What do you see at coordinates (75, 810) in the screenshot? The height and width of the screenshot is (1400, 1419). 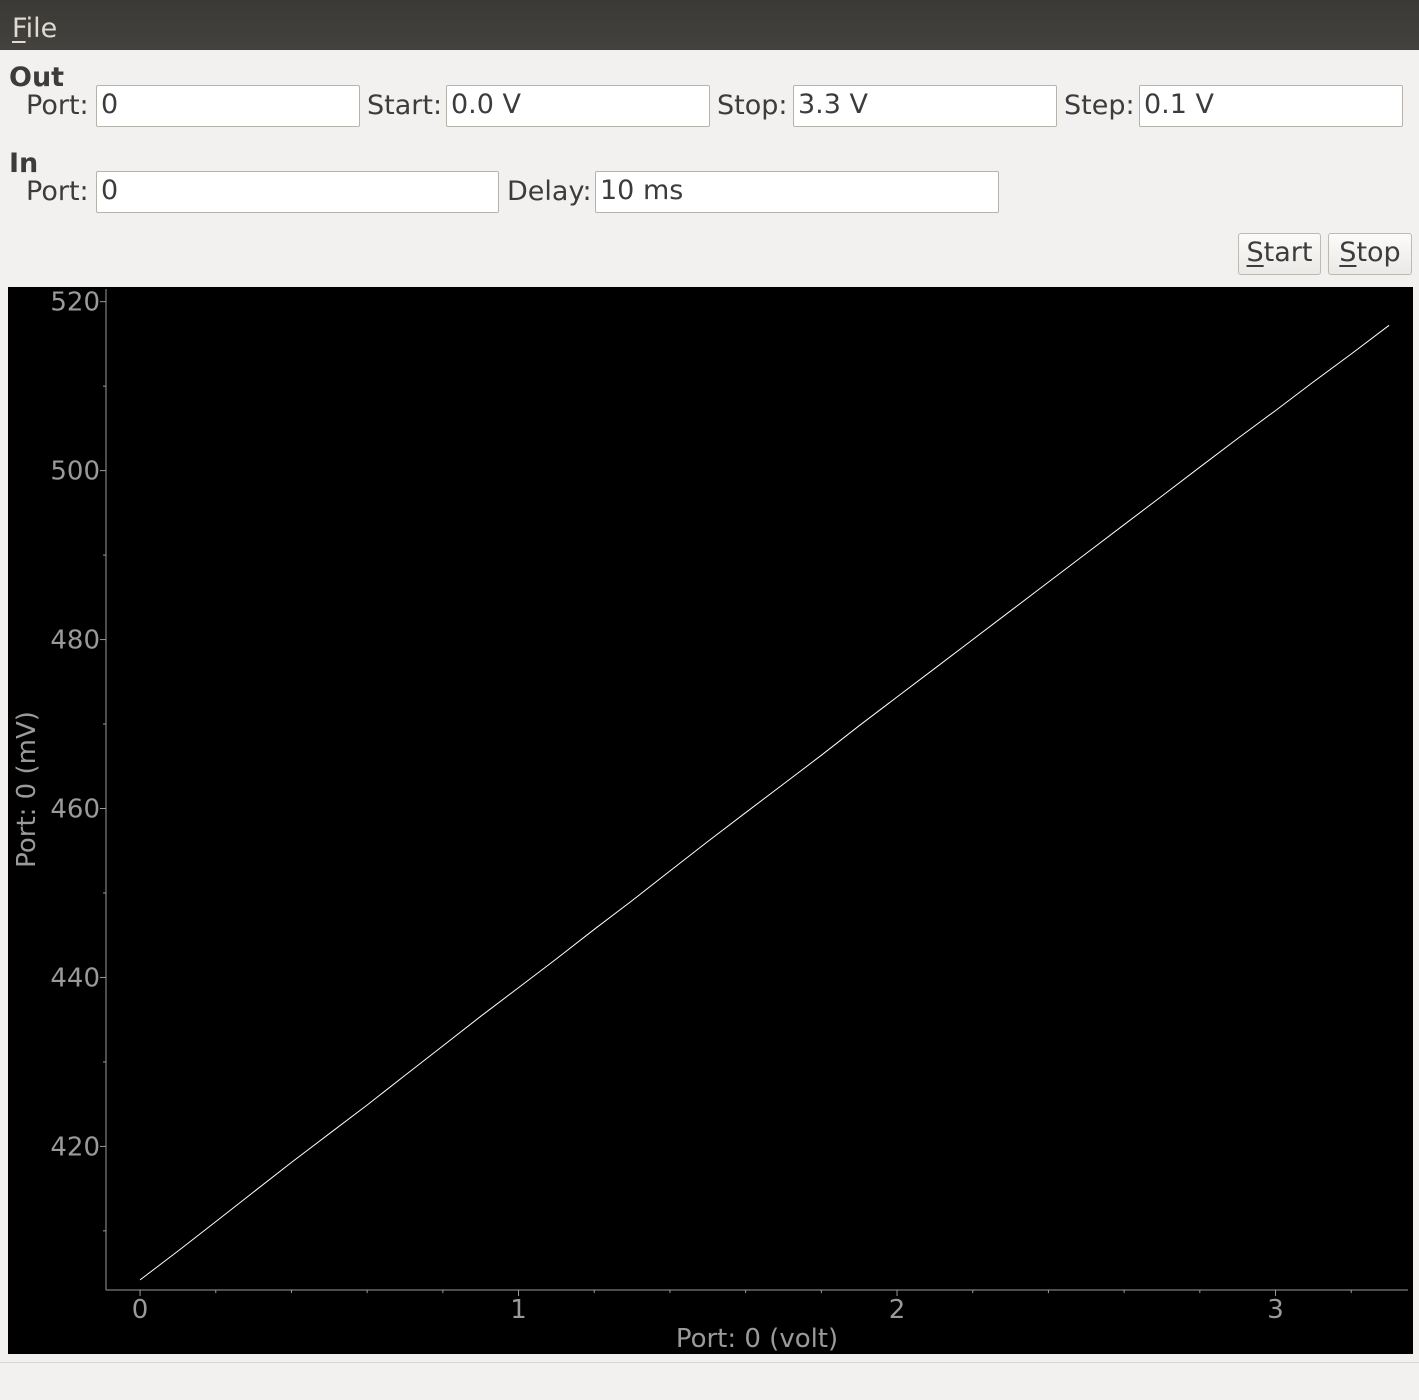 I see `y-tick-label: 460` at bounding box center [75, 810].